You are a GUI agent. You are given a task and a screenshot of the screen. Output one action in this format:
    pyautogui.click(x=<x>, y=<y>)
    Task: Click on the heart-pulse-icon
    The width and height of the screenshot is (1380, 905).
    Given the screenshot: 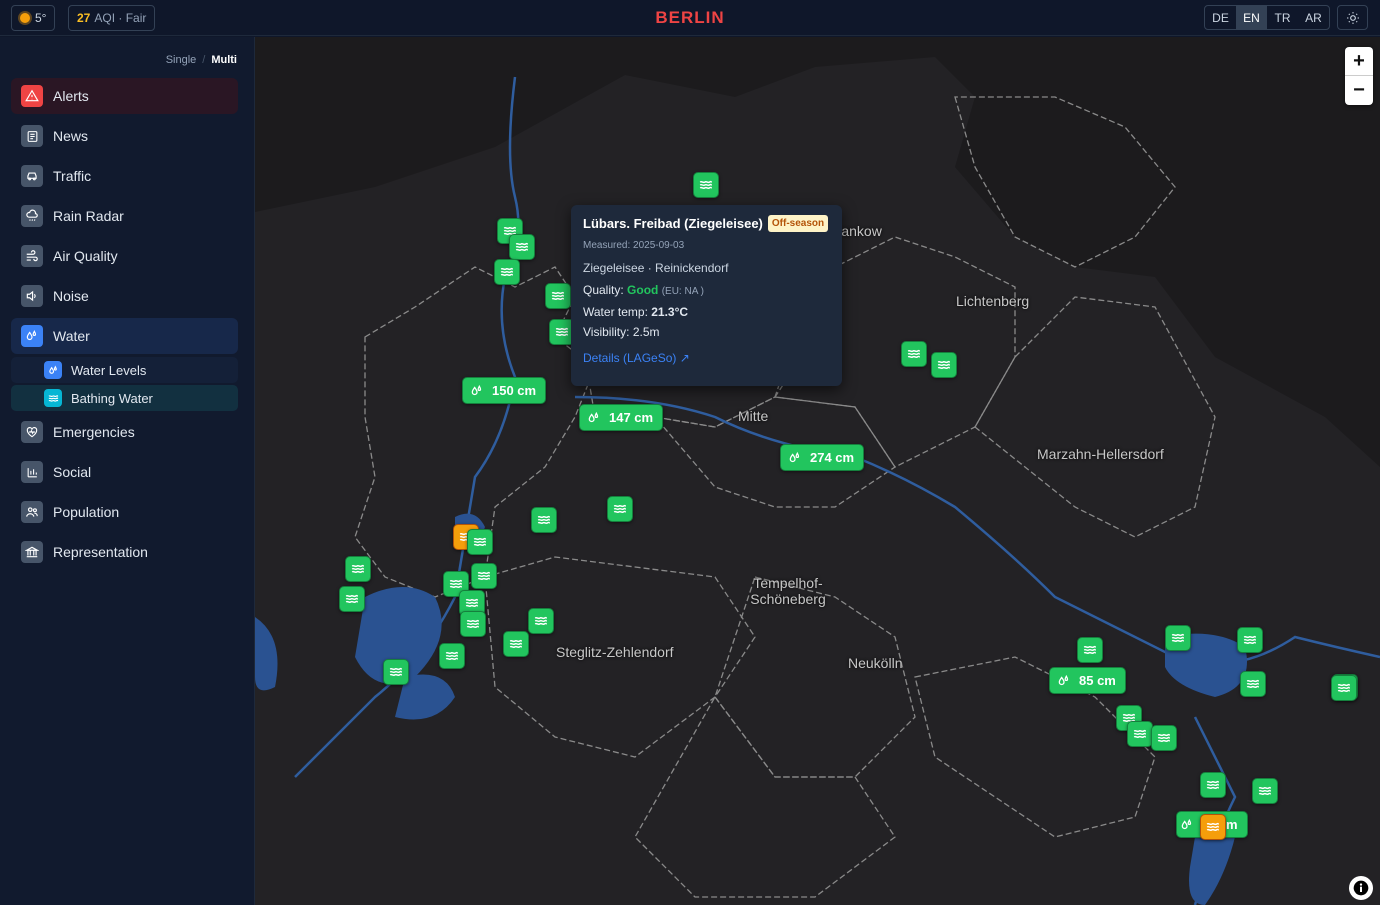 What is the action you would take?
    pyautogui.click(x=32, y=432)
    